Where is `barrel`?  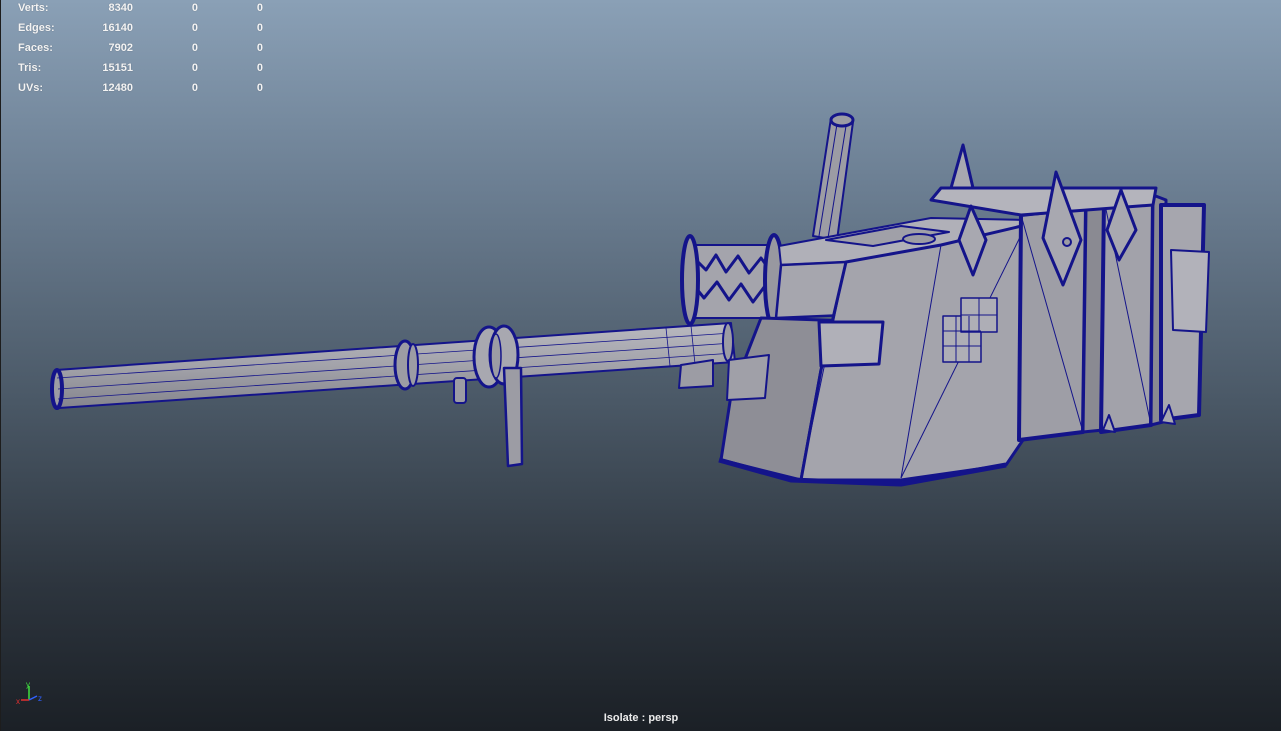 barrel is located at coordinates (393, 366).